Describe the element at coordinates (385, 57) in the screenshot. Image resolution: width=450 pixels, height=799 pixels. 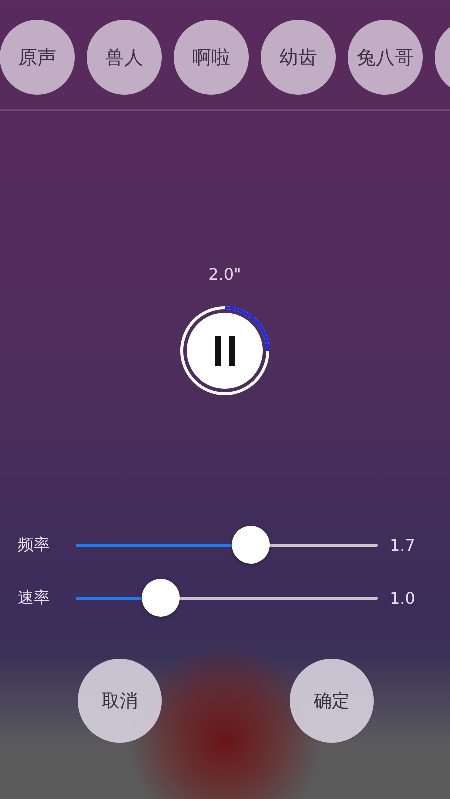
I see `voice-button: 兔八哥` at that location.